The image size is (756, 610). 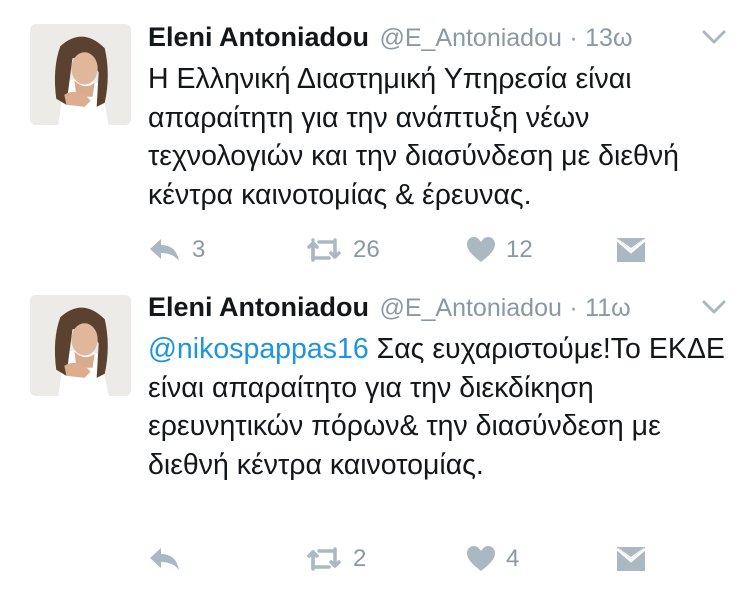 I want to click on like-button: 4, so click(x=492, y=559).